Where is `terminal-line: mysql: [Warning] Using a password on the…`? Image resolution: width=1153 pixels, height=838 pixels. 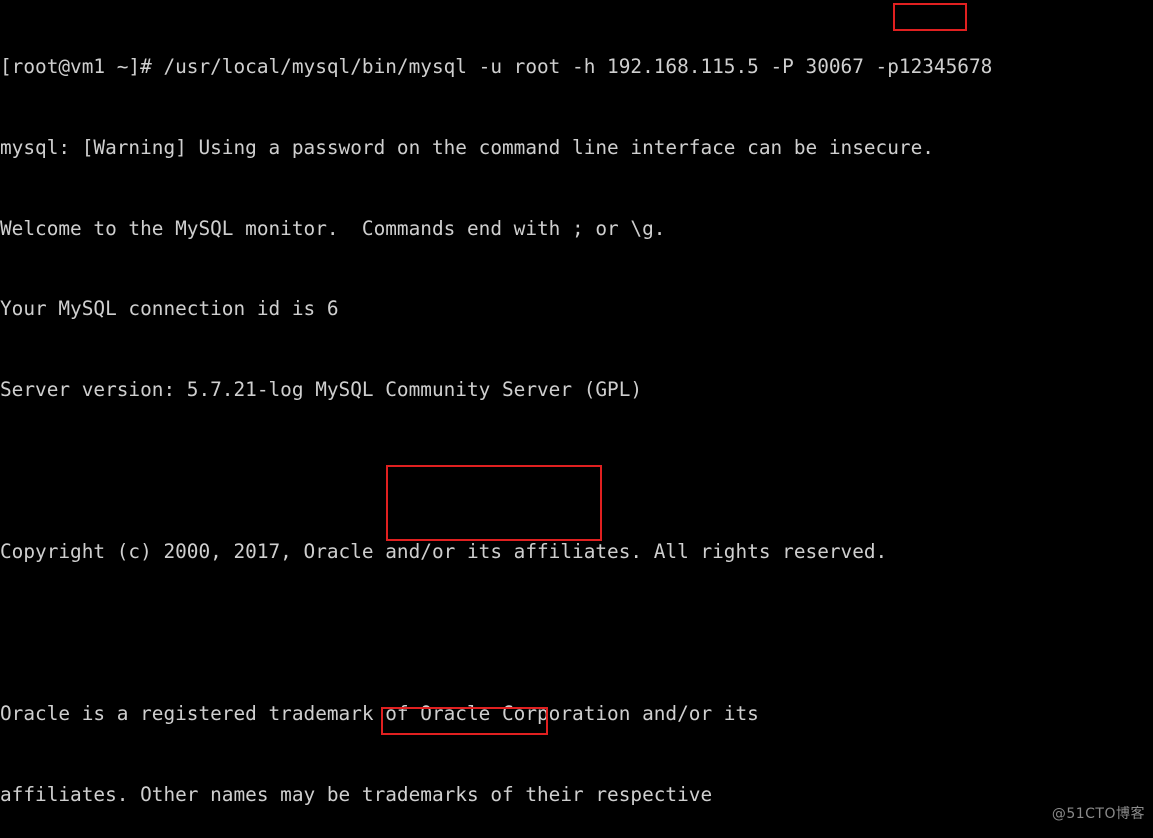
terminal-line: mysql: [Warning] Using a password on the… is located at coordinates (467, 147).